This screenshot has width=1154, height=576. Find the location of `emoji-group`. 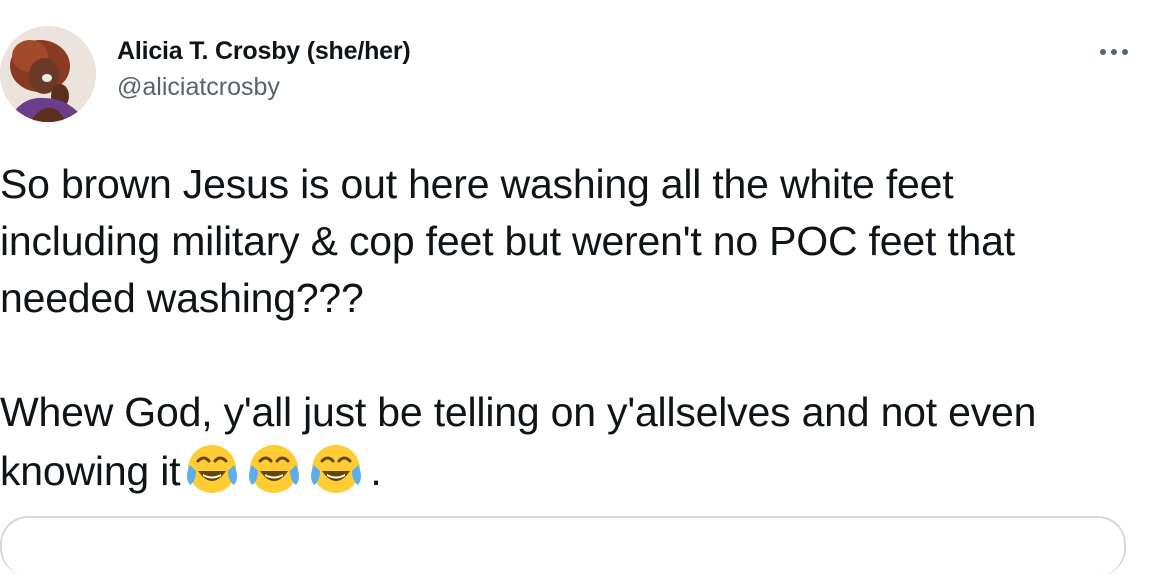

emoji-group is located at coordinates (277, 476).